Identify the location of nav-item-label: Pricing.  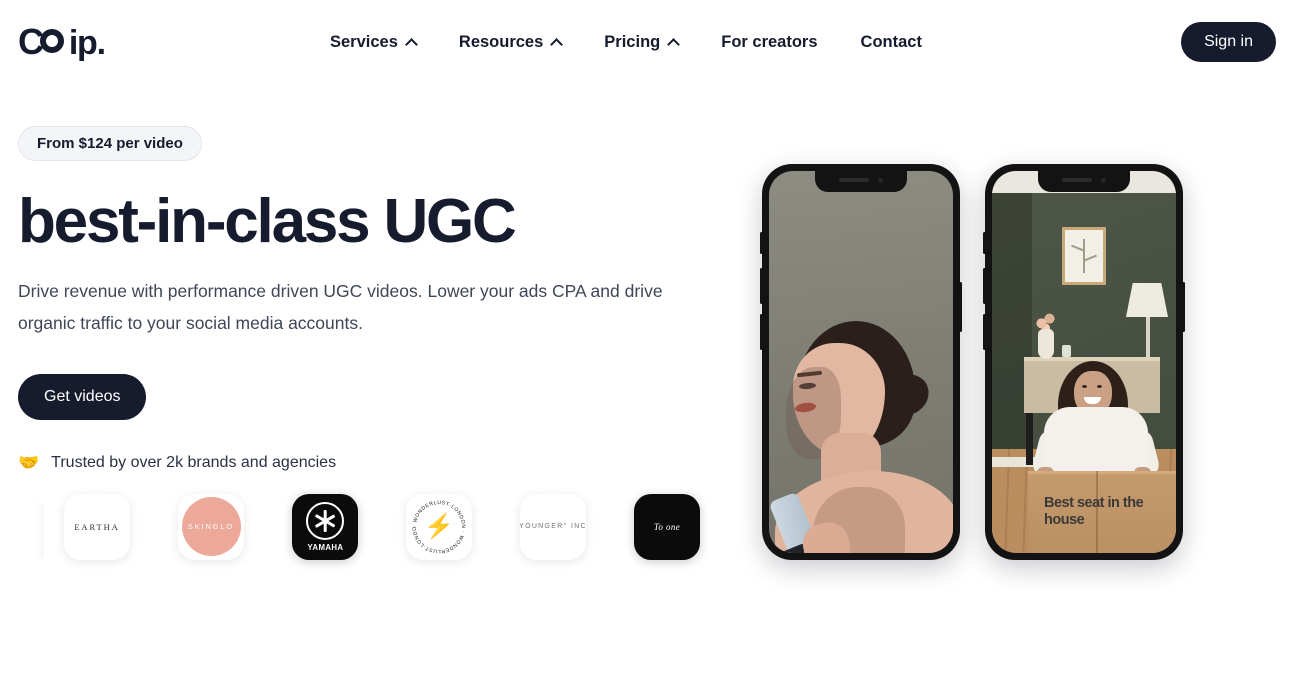
(632, 41).